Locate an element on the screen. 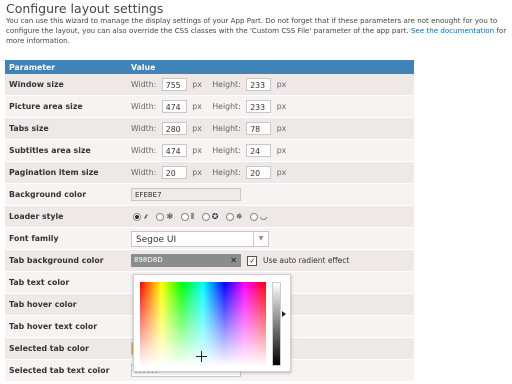 The height and width of the screenshot is (384, 512). color-picker-popup is located at coordinates (212, 323).